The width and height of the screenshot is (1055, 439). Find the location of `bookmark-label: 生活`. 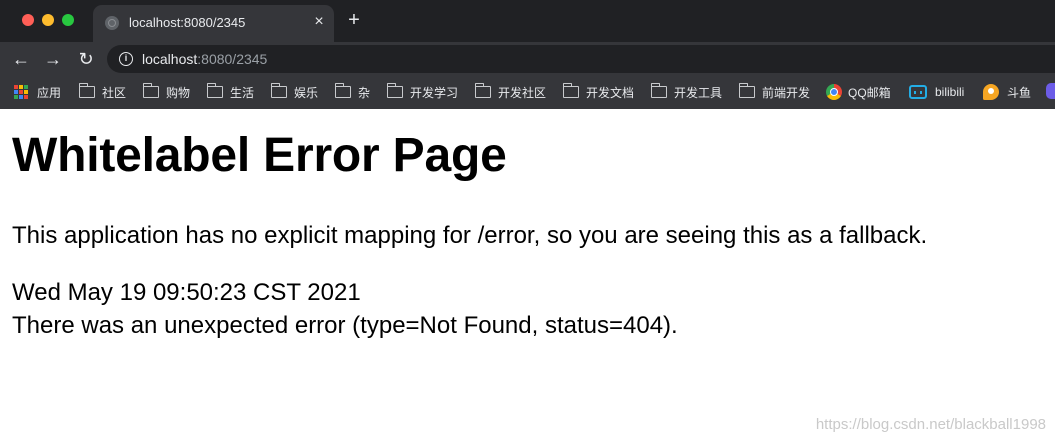

bookmark-label: 生活 is located at coordinates (242, 92).